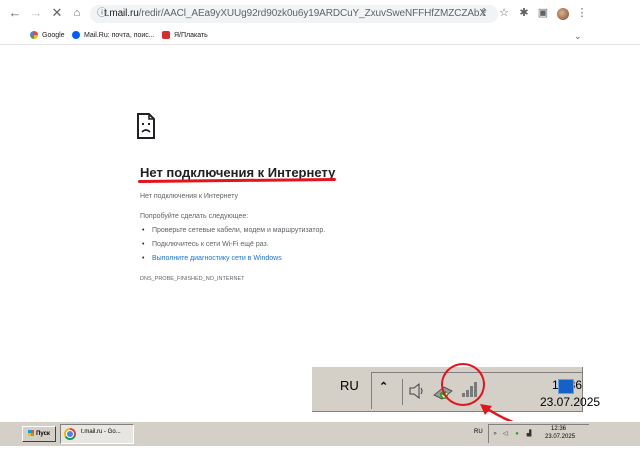  I want to click on inset-language: RU, so click(349, 385).